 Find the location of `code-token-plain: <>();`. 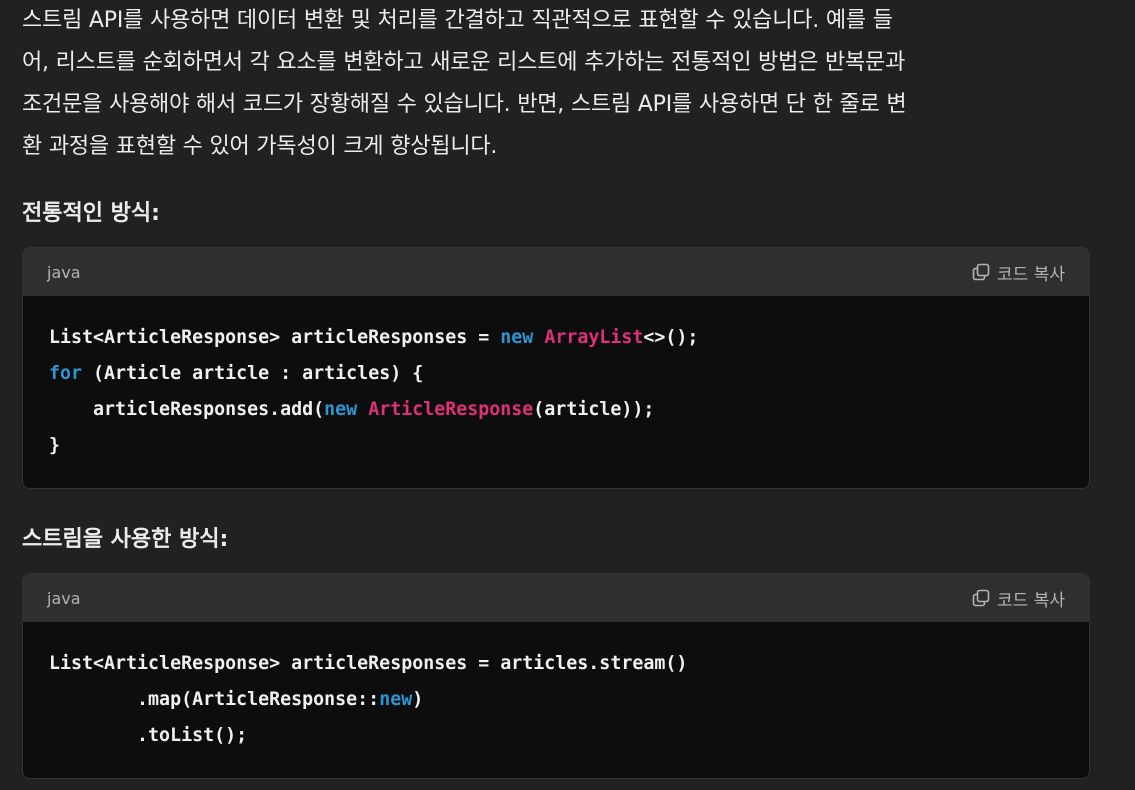

code-token-plain: <>(); is located at coordinates (671, 337).